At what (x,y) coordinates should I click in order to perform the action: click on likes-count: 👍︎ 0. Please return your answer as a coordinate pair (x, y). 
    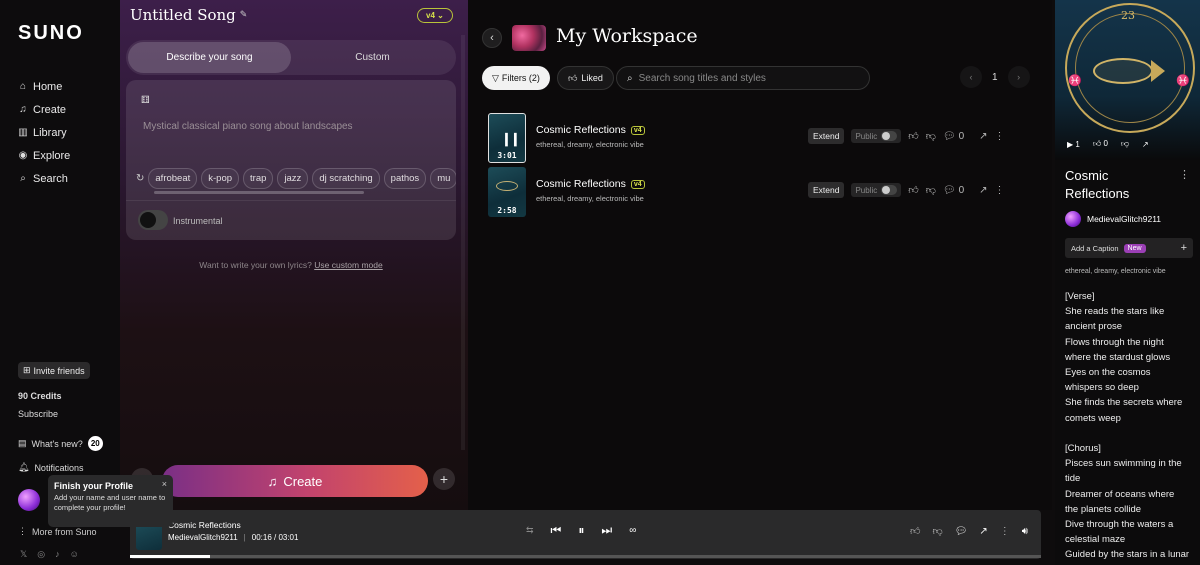
    Looking at the image, I should click on (1100, 144).